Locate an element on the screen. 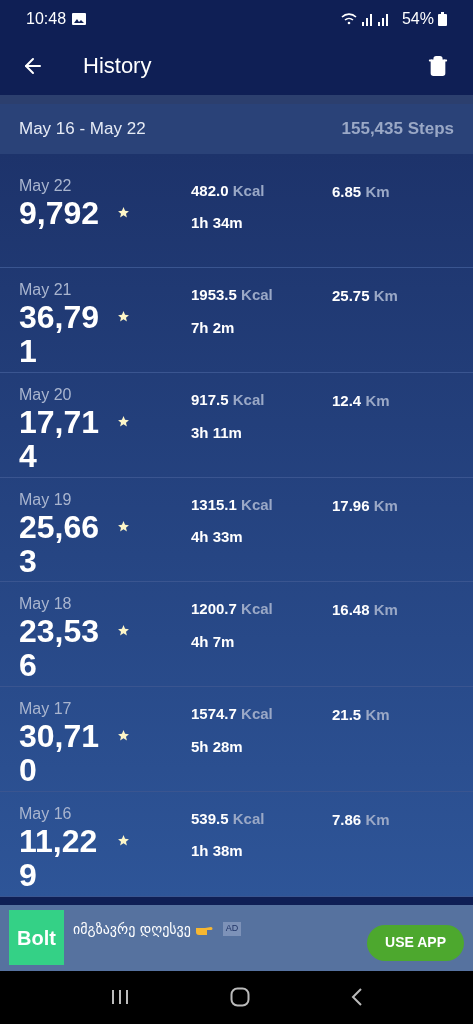  day-steps: 23,536 is located at coordinates (65, 648).